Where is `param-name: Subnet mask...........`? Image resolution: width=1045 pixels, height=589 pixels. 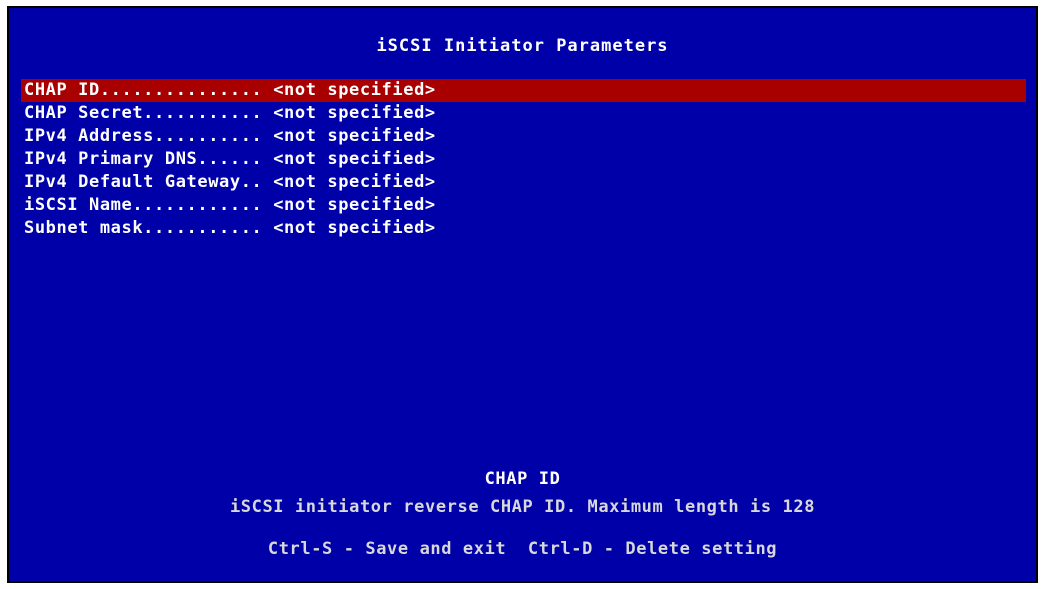
param-name: Subnet mask........... is located at coordinates (143, 228).